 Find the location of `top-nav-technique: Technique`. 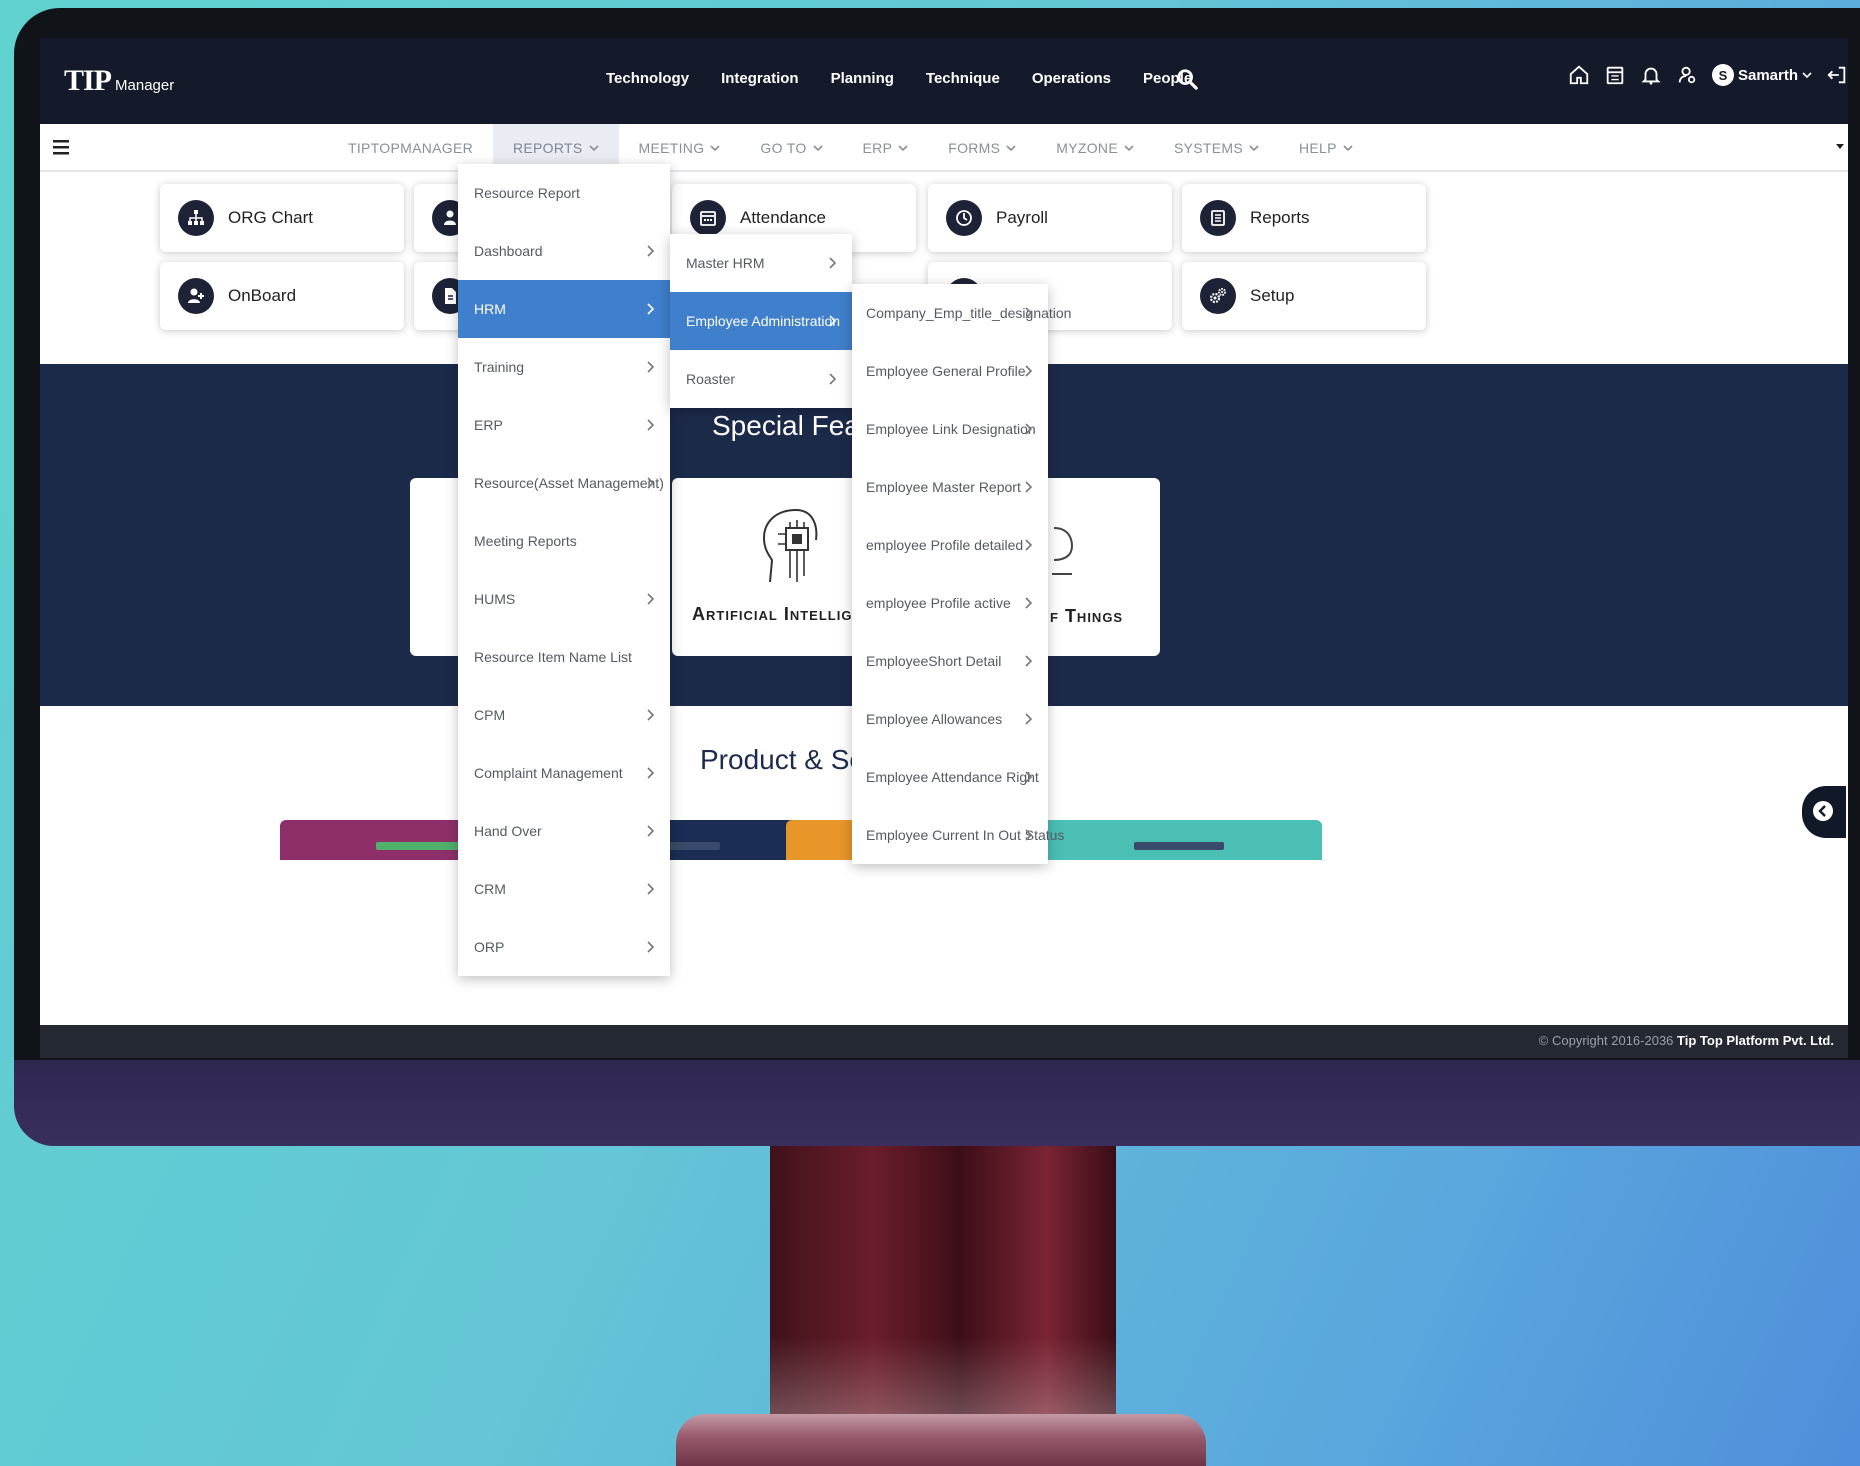

top-nav-technique: Technique is located at coordinates (963, 78).